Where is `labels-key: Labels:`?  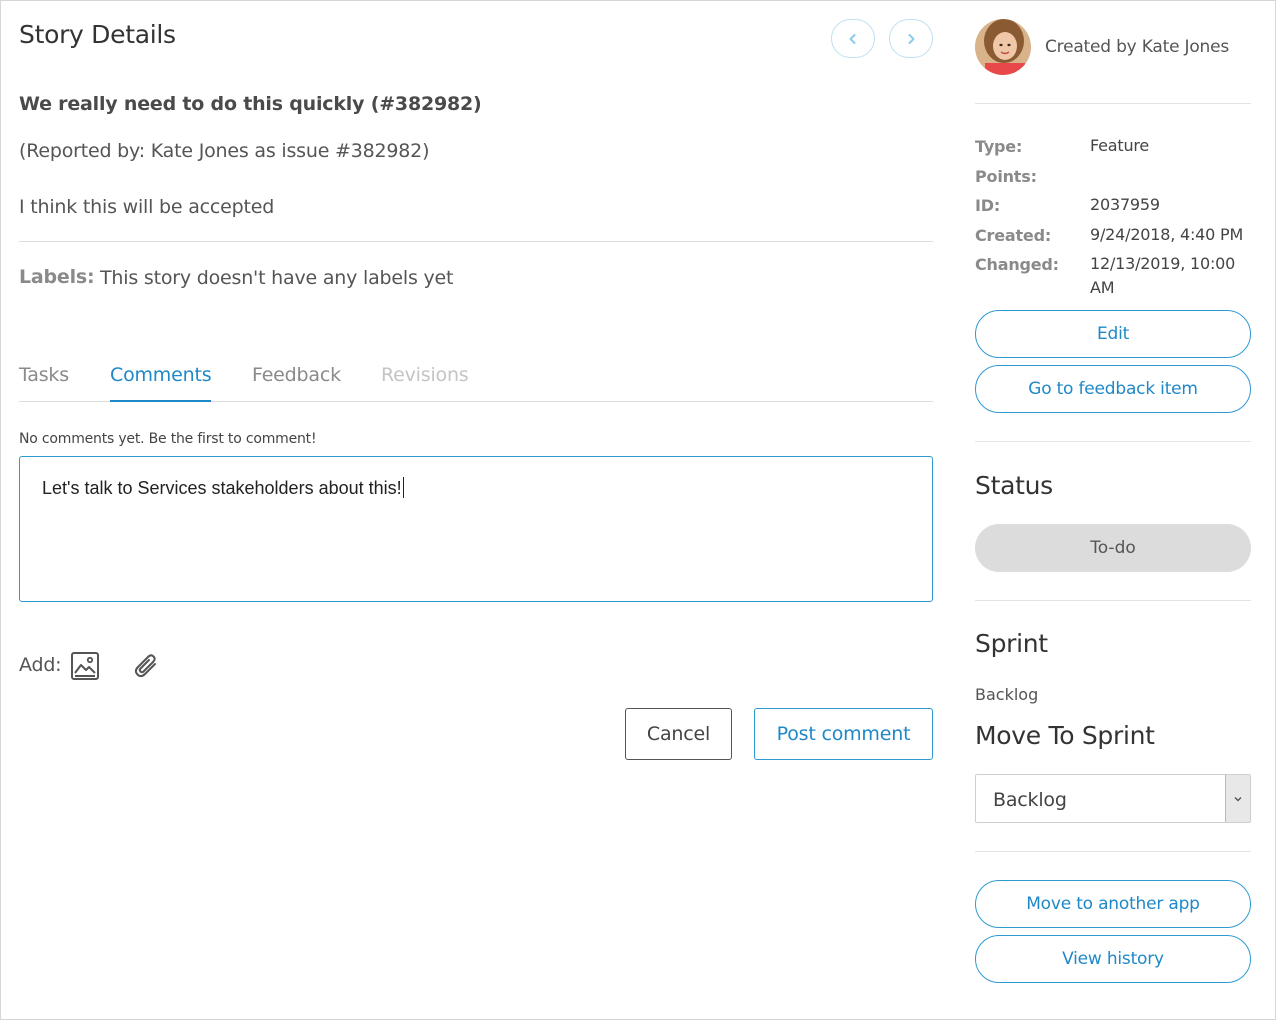 labels-key: Labels: is located at coordinates (57, 277).